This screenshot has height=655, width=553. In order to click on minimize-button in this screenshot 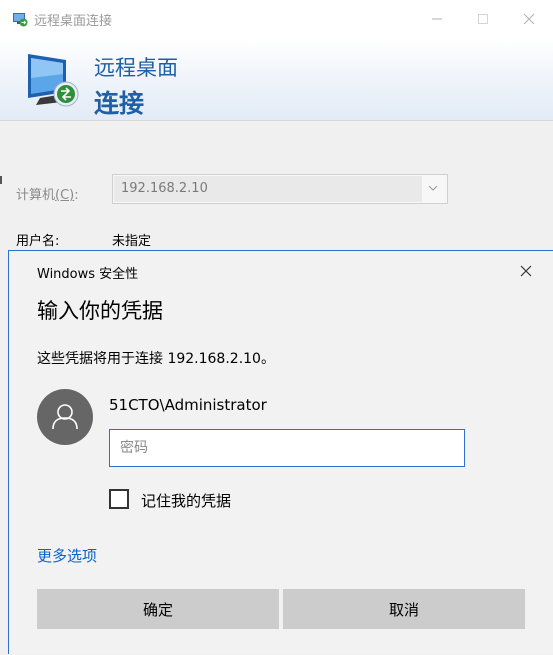, I will do `click(437, 19)`.